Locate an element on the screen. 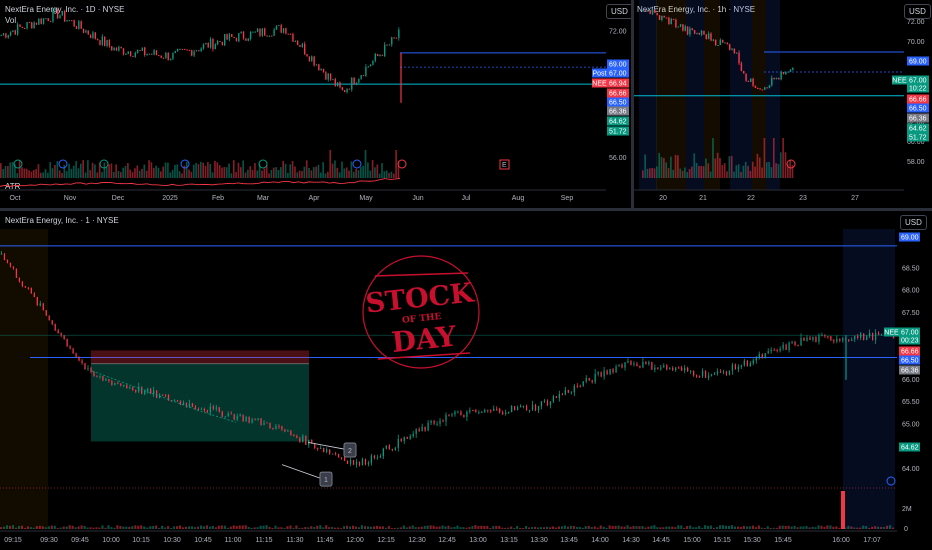 Image resolution: width=932 pixels, height=550 pixels. intraday-y-tick: 67.50 is located at coordinates (911, 313).